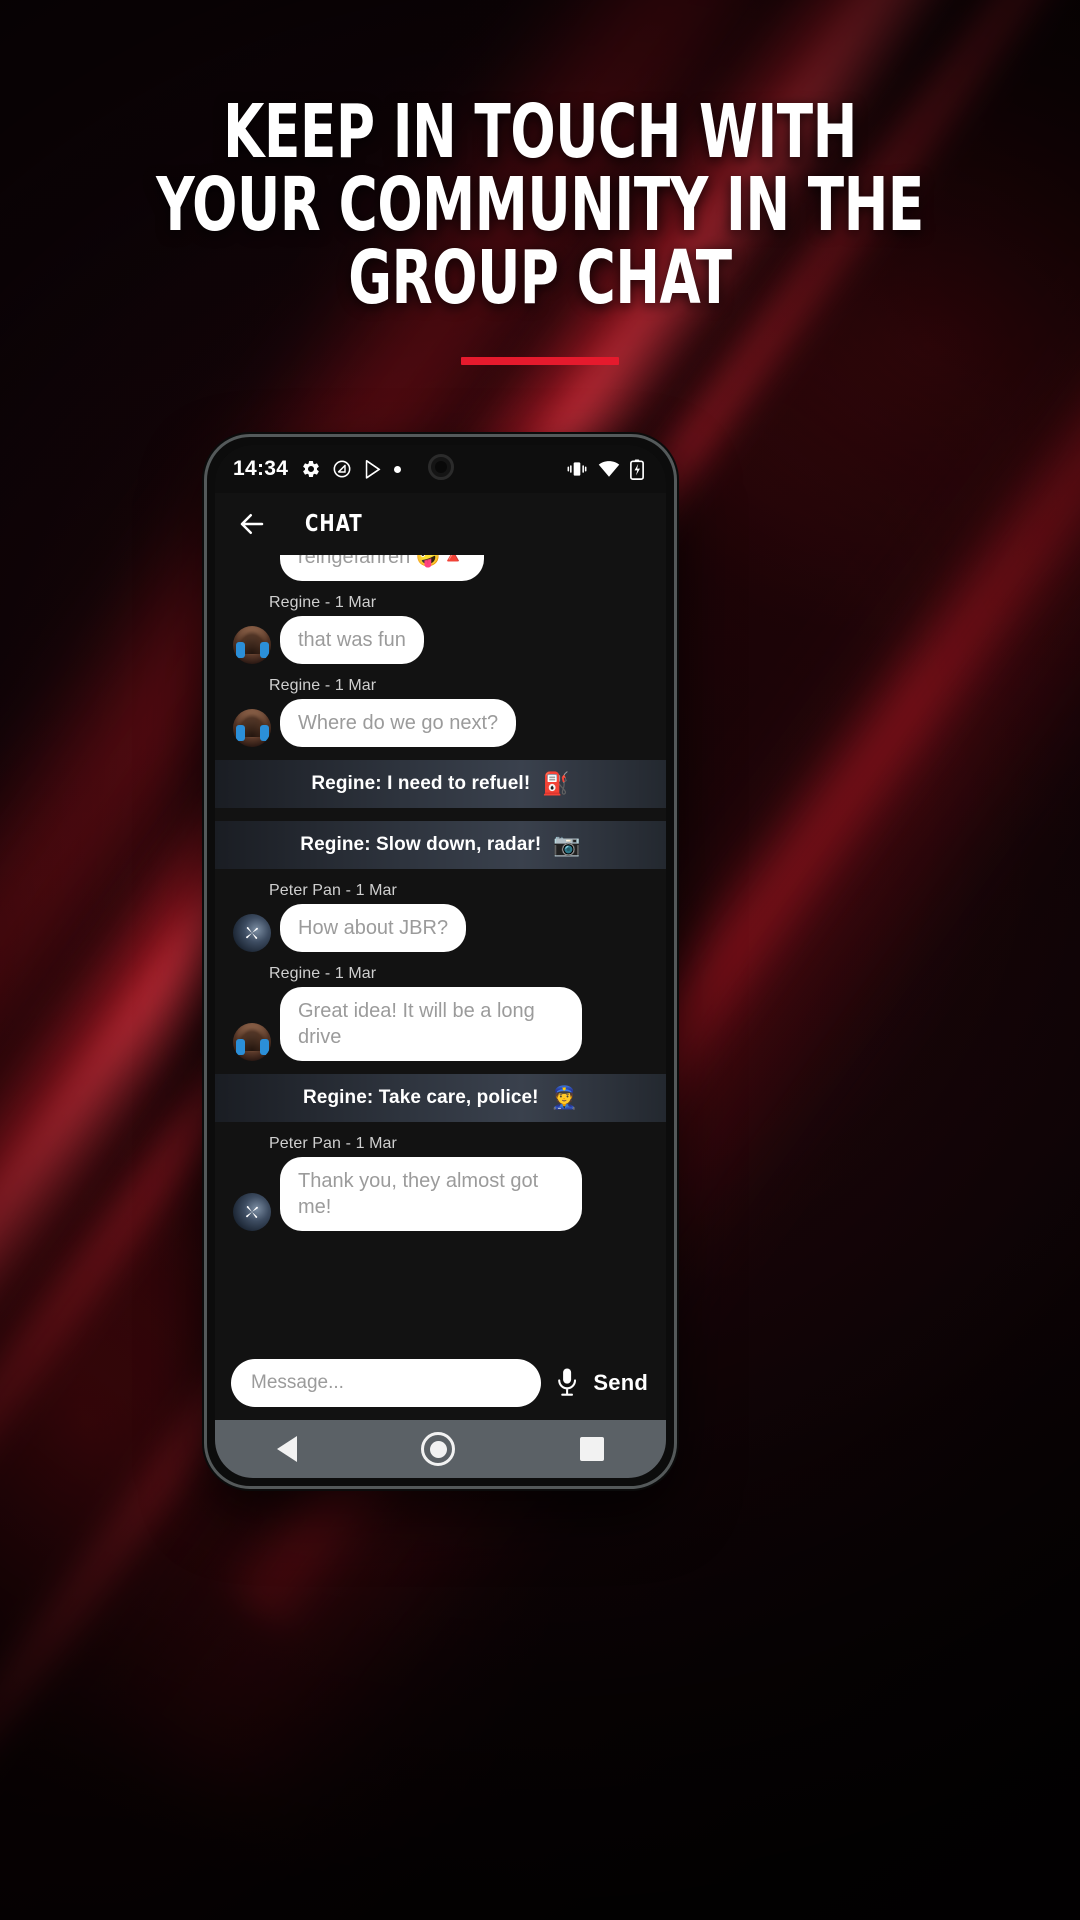 The width and height of the screenshot is (1080, 1920). I want to click on dot-icon, so click(398, 469).